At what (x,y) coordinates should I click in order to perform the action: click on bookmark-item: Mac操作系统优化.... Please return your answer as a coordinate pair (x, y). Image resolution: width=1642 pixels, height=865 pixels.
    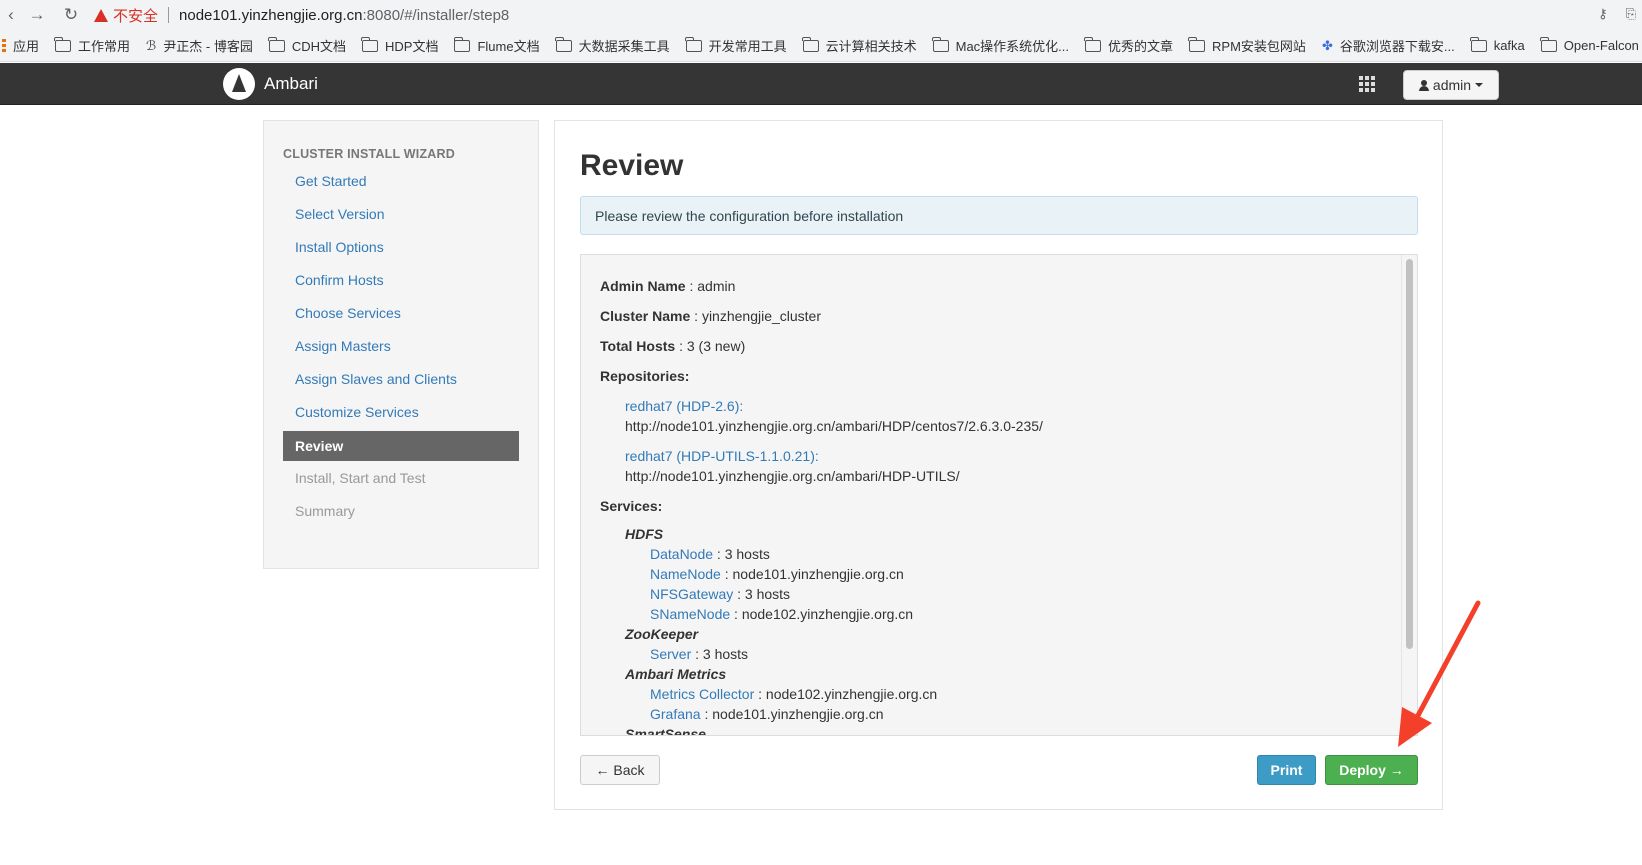
    Looking at the image, I should click on (1001, 45).